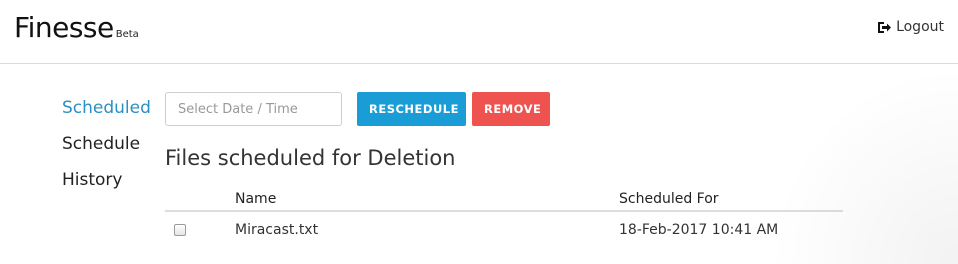 This screenshot has height=264, width=958. What do you see at coordinates (64, 27) in the screenshot?
I see `brand-name: Finesse` at bounding box center [64, 27].